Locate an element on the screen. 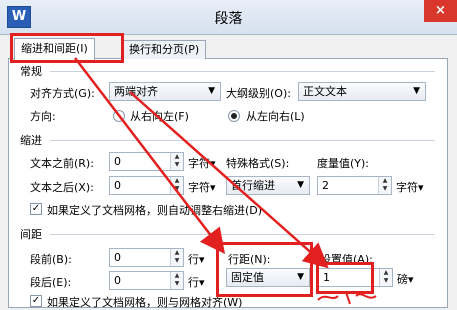 The height and width of the screenshot is (310, 457). indent-after-value: 0 is located at coordinates (117, 185).